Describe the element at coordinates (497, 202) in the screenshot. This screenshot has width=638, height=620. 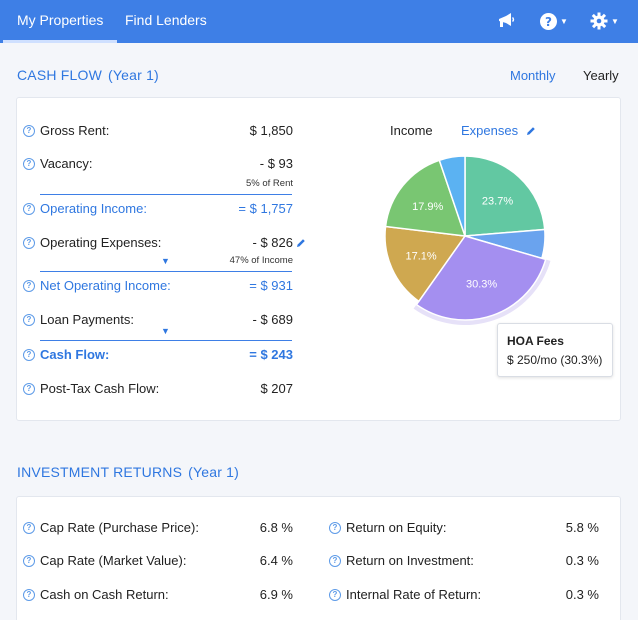
I see `pie-slice-label: 23.7%` at that location.